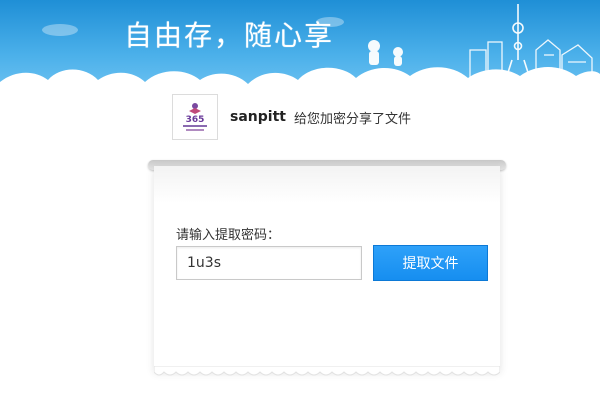  I want to click on extract-code-input, so click(269, 263).